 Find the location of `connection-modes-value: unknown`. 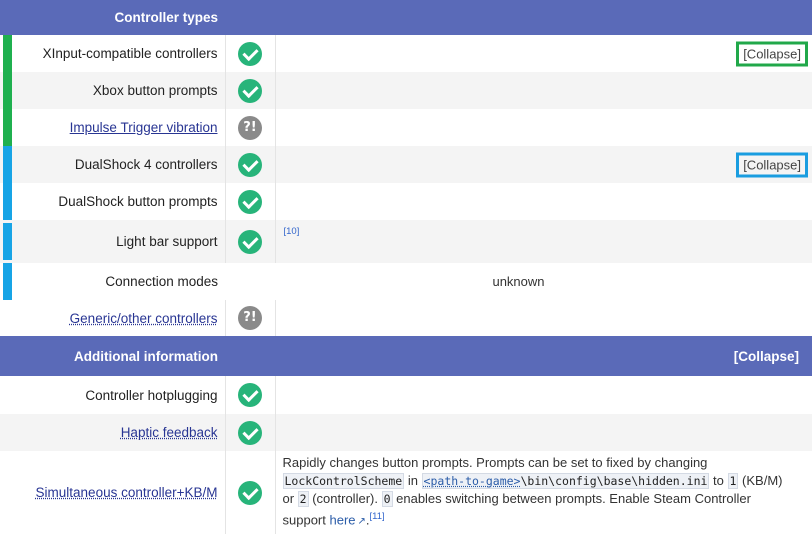

connection-modes-value: unknown is located at coordinates (518, 281).